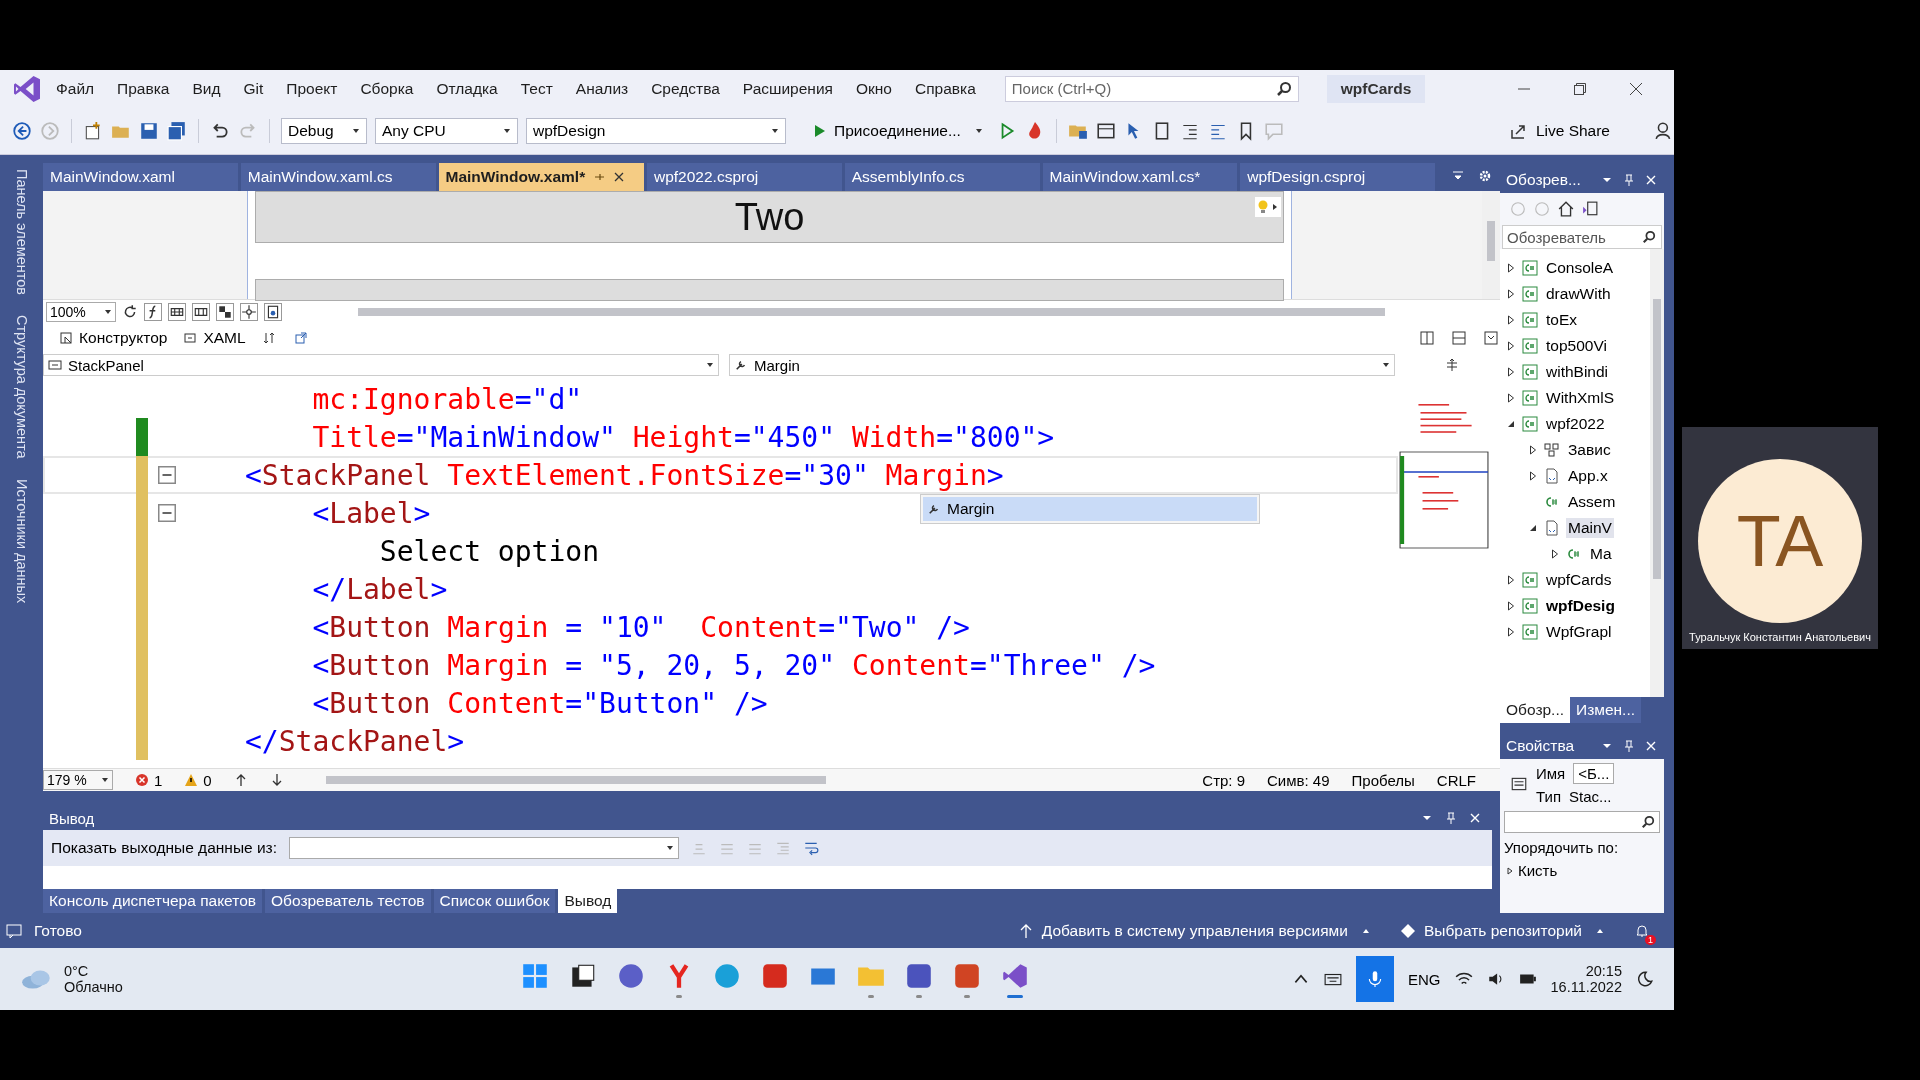 The height and width of the screenshot is (1080, 1920). What do you see at coordinates (1578, 294) in the screenshot?
I see `tree-item: drawWith` at bounding box center [1578, 294].